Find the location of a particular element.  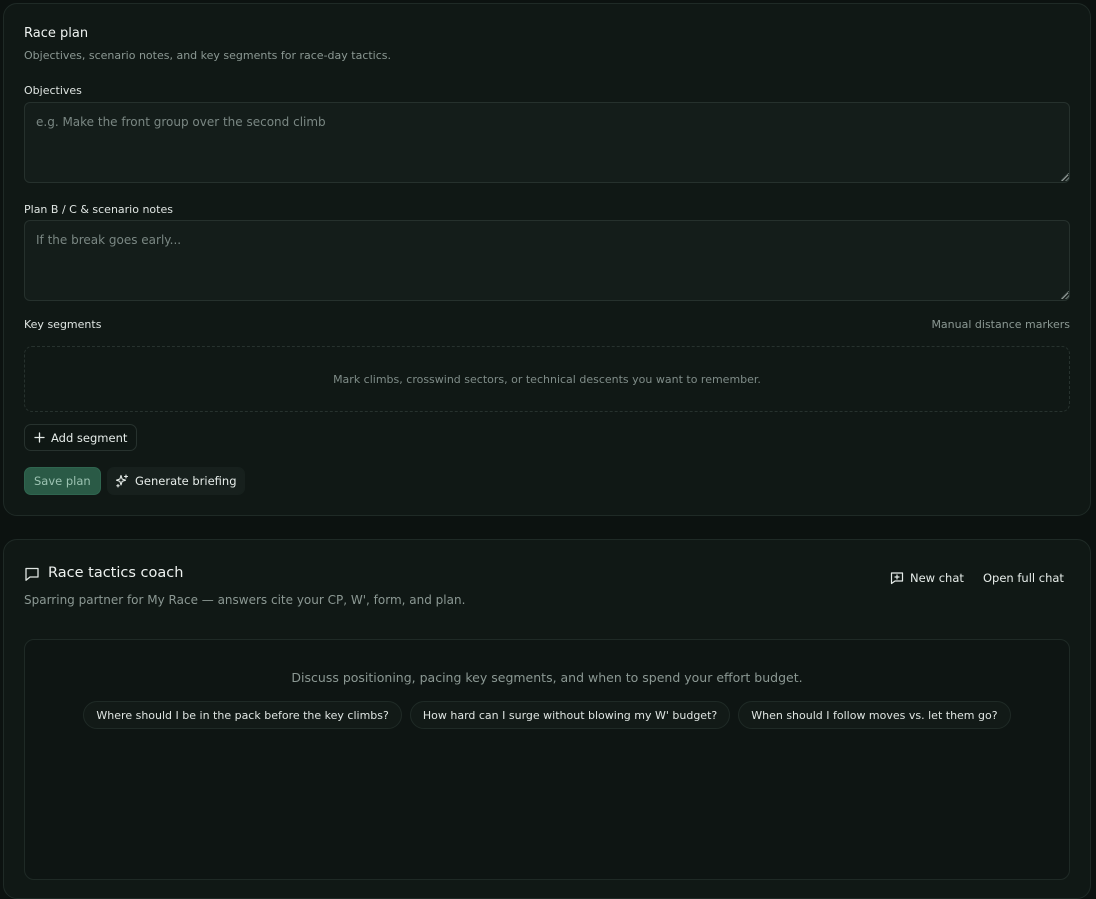

sparkles-icon is located at coordinates (122, 481).